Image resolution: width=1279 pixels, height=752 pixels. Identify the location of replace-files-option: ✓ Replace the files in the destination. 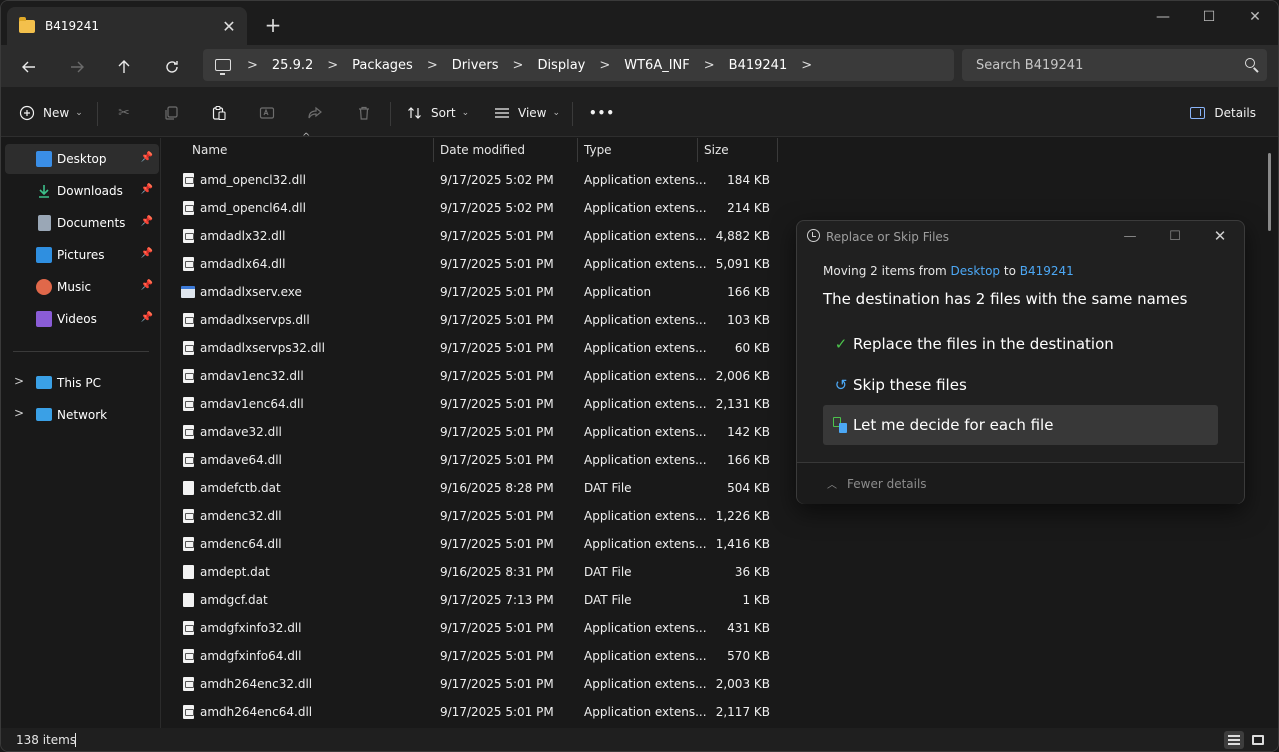
(1020, 344).